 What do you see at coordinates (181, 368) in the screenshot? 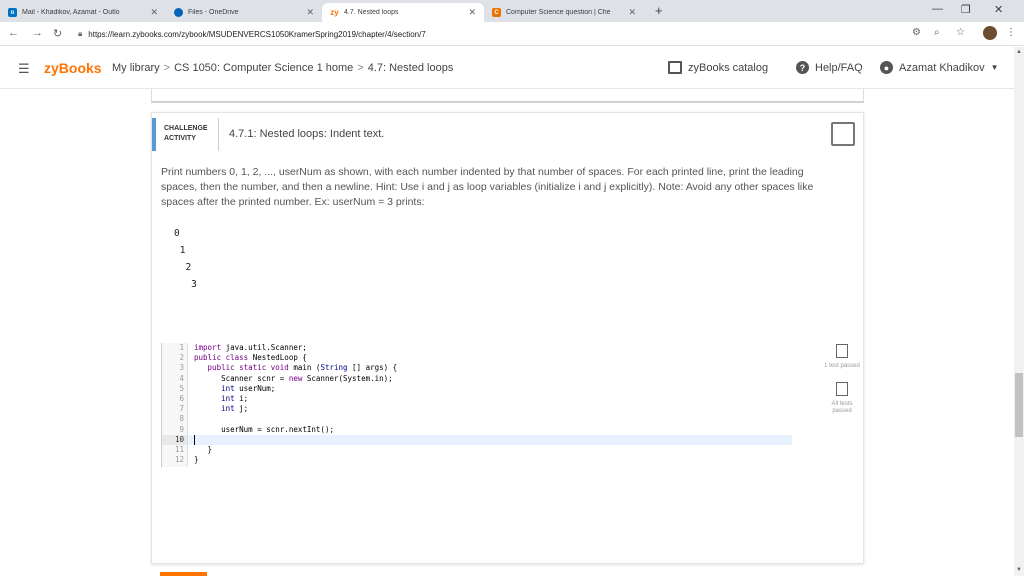
I see `line-number: 3` at bounding box center [181, 368].